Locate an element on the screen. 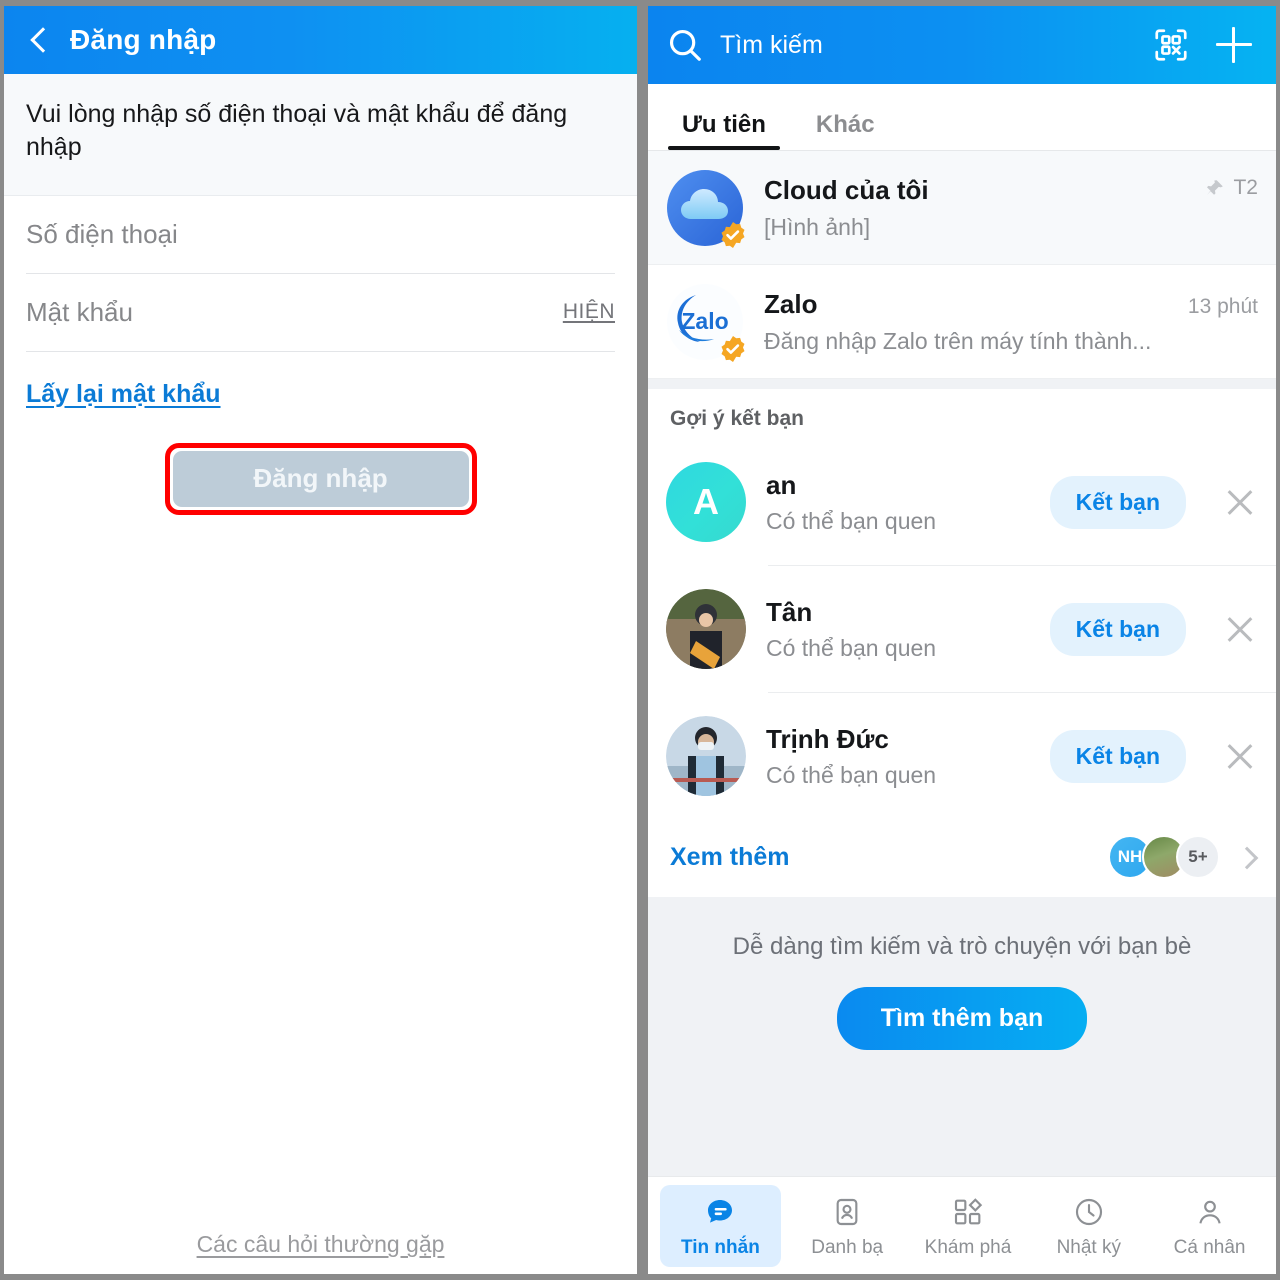  login-footer: Các câu hỏi thường gặp is located at coordinates (320, 1244).